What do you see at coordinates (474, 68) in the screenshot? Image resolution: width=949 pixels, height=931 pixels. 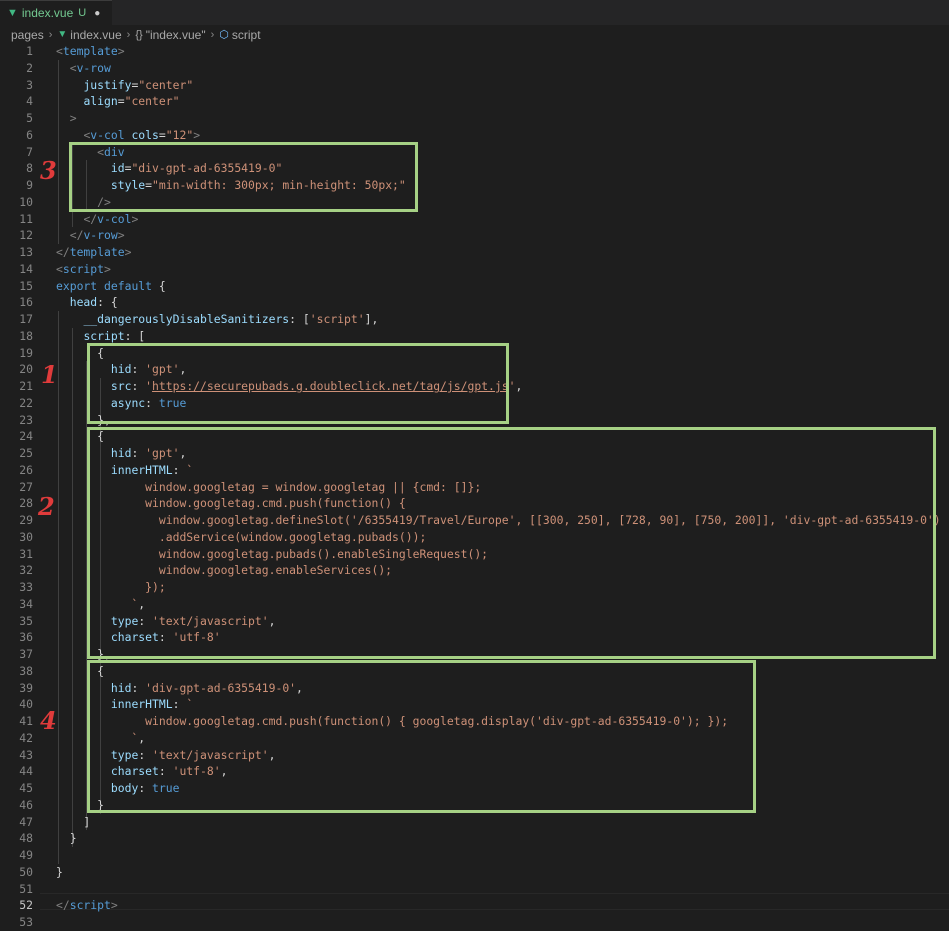 I see `code-line: 2 <v-row` at bounding box center [474, 68].